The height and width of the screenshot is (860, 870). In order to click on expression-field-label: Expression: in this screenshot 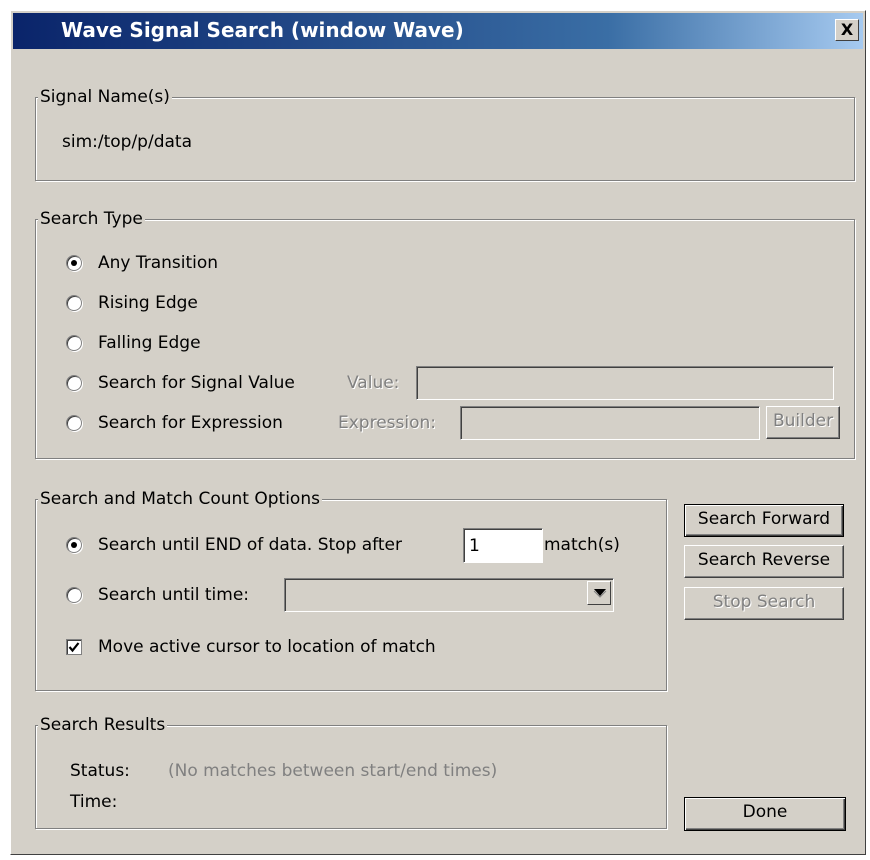, I will do `click(387, 423)`.